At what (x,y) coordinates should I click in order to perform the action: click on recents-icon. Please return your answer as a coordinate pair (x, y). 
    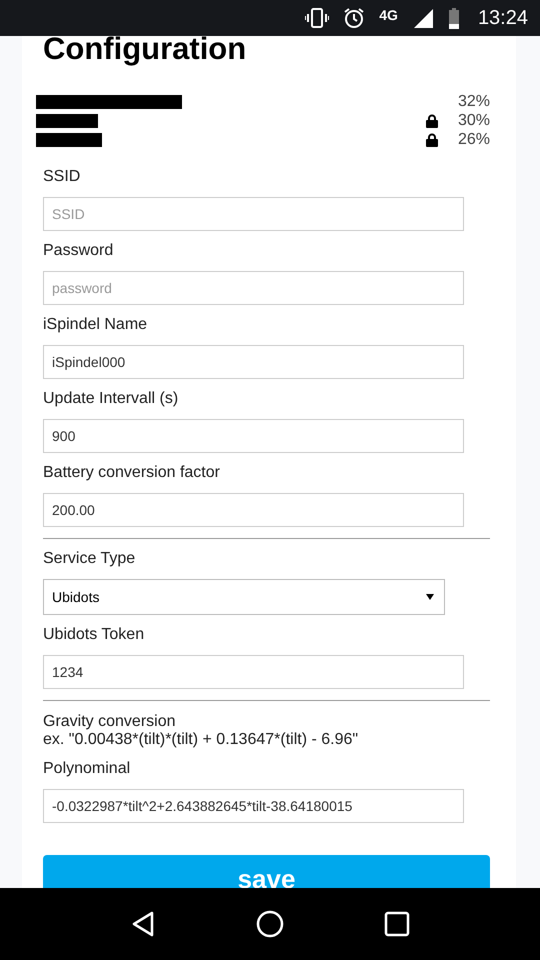
    Looking at the image, I should click on (397, 924).